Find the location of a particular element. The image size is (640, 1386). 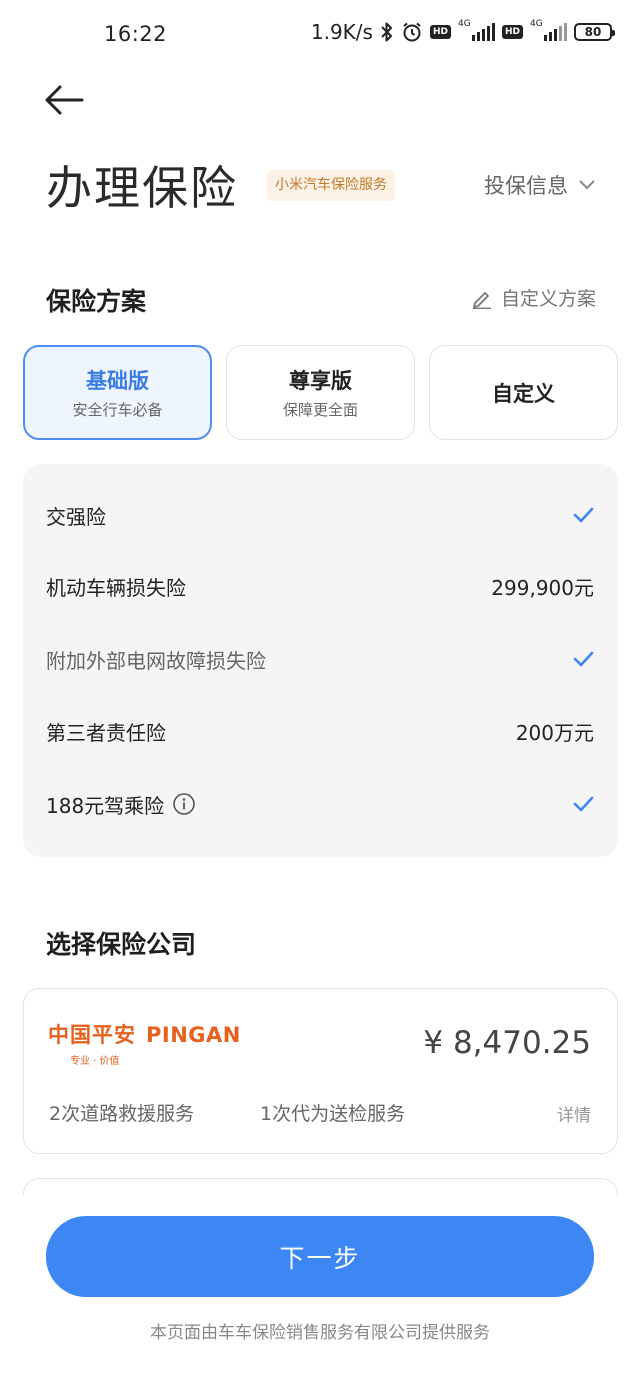

plan-subtitle: 安全行车必备 is located at coordinates (117, 410).